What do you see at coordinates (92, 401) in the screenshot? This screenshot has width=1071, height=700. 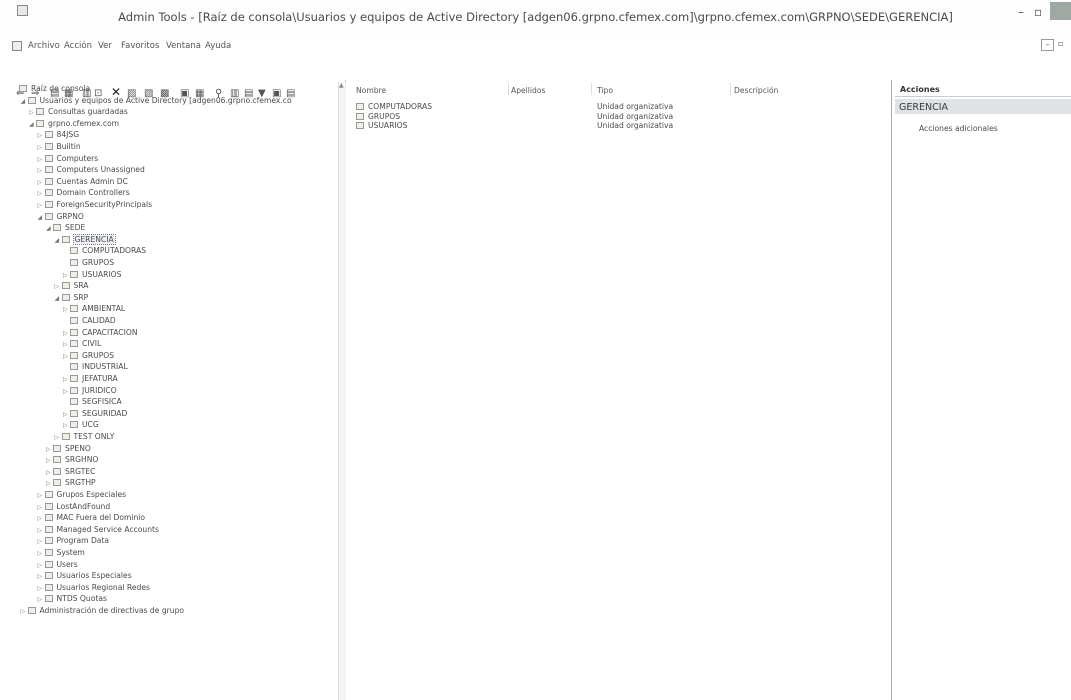 I see `tree-item: SEGFISICA` at bounding box center [92, 401].